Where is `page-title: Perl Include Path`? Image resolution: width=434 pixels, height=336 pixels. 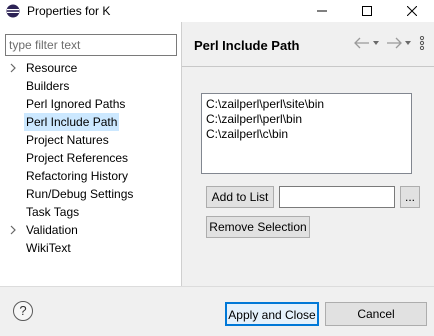
page-title: Perl Include Path is located at coordinates (247, 45).